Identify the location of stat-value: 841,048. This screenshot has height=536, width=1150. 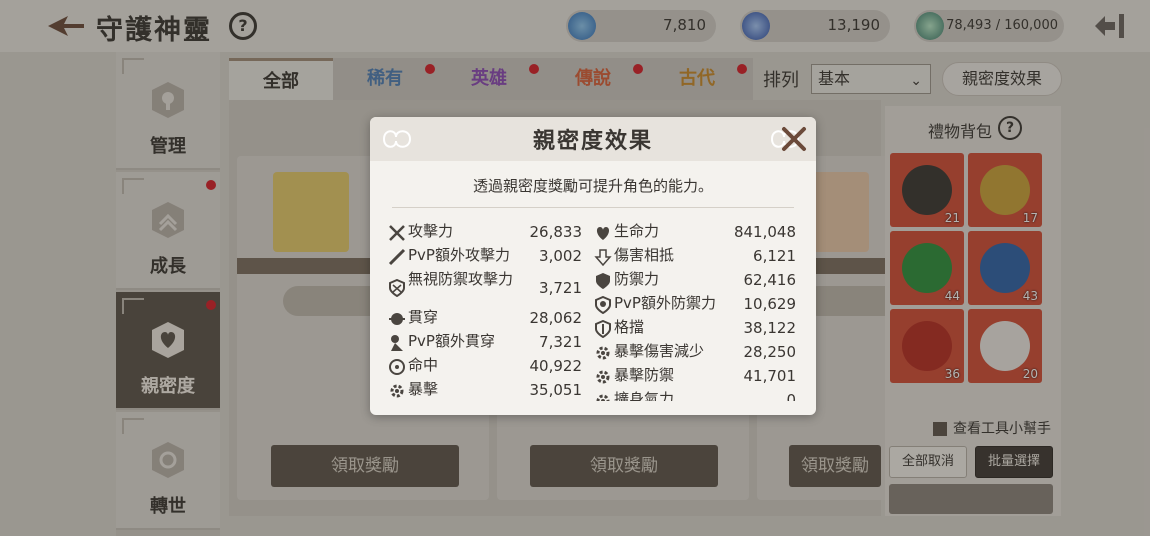
(764, 232).